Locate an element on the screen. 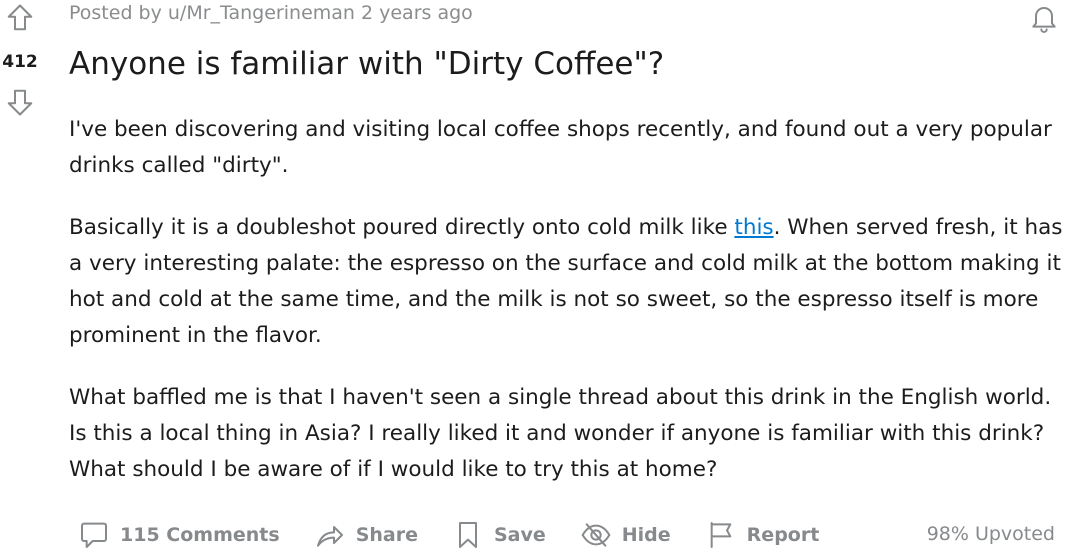  post-title: Anyone is familiar with "Dirty Coffee"? is located at coordinates (367, 64).